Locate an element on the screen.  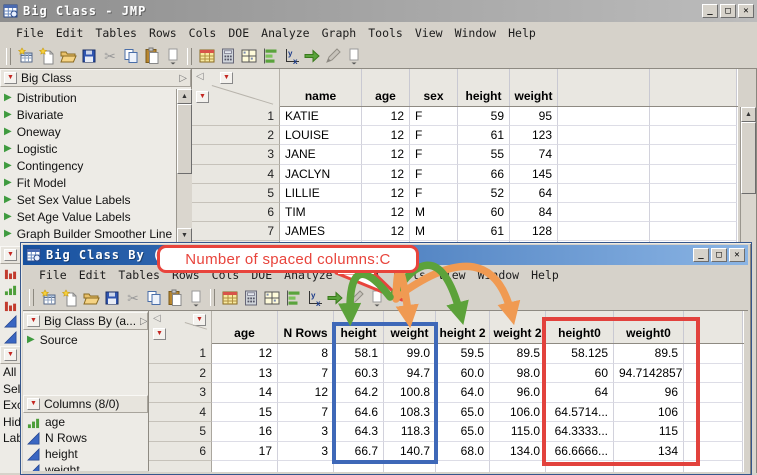
data-cell: F is located at coordinates (434, 193).